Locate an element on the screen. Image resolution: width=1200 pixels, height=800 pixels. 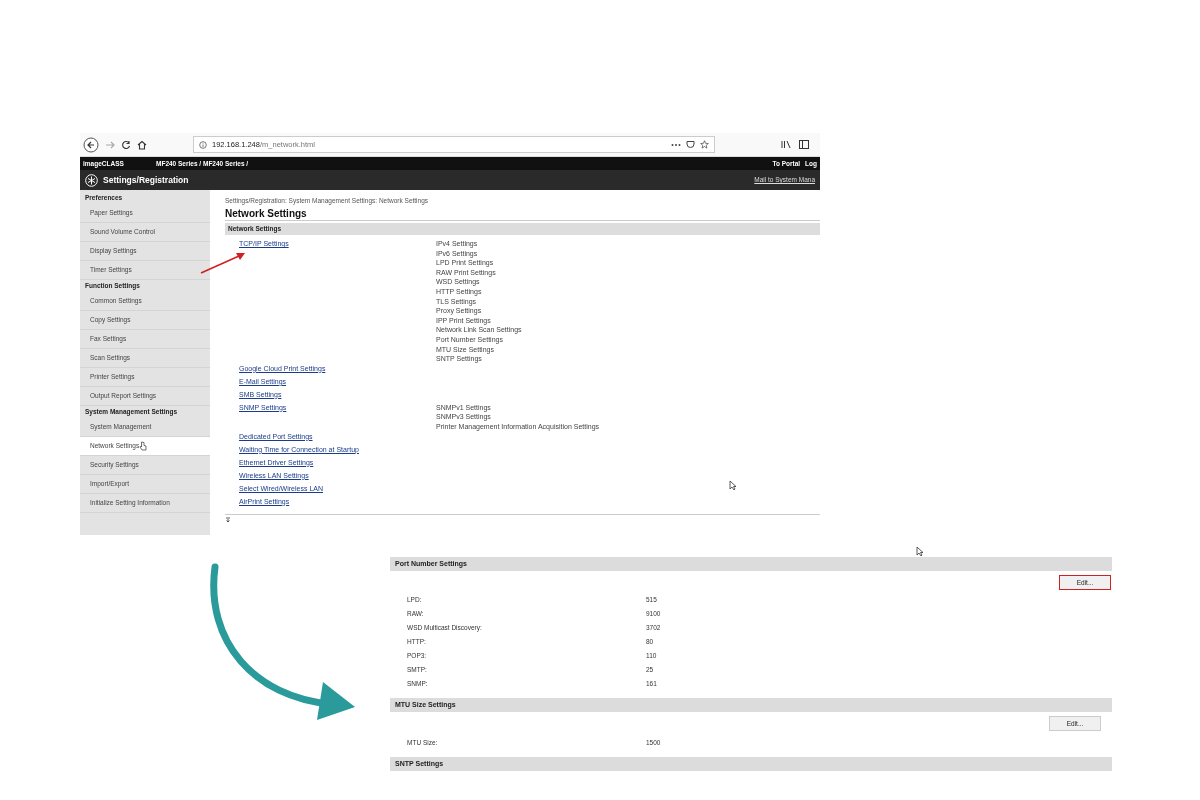
star-icon is located at coordinates (704, 144).